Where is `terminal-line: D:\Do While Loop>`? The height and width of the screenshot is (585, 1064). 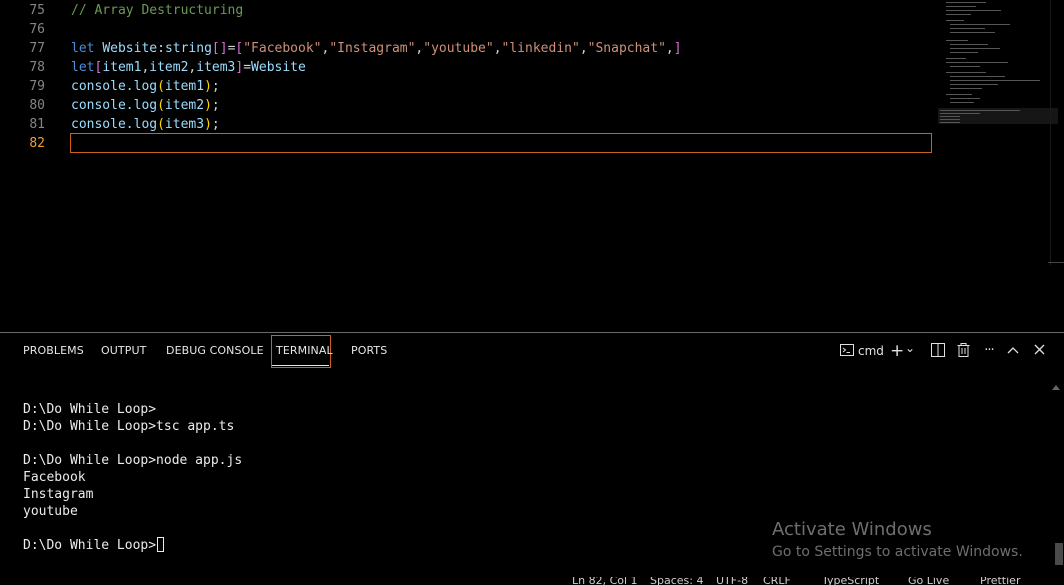 terminal-line: D:\Do While Loop> is located at coordinates (90, 409).